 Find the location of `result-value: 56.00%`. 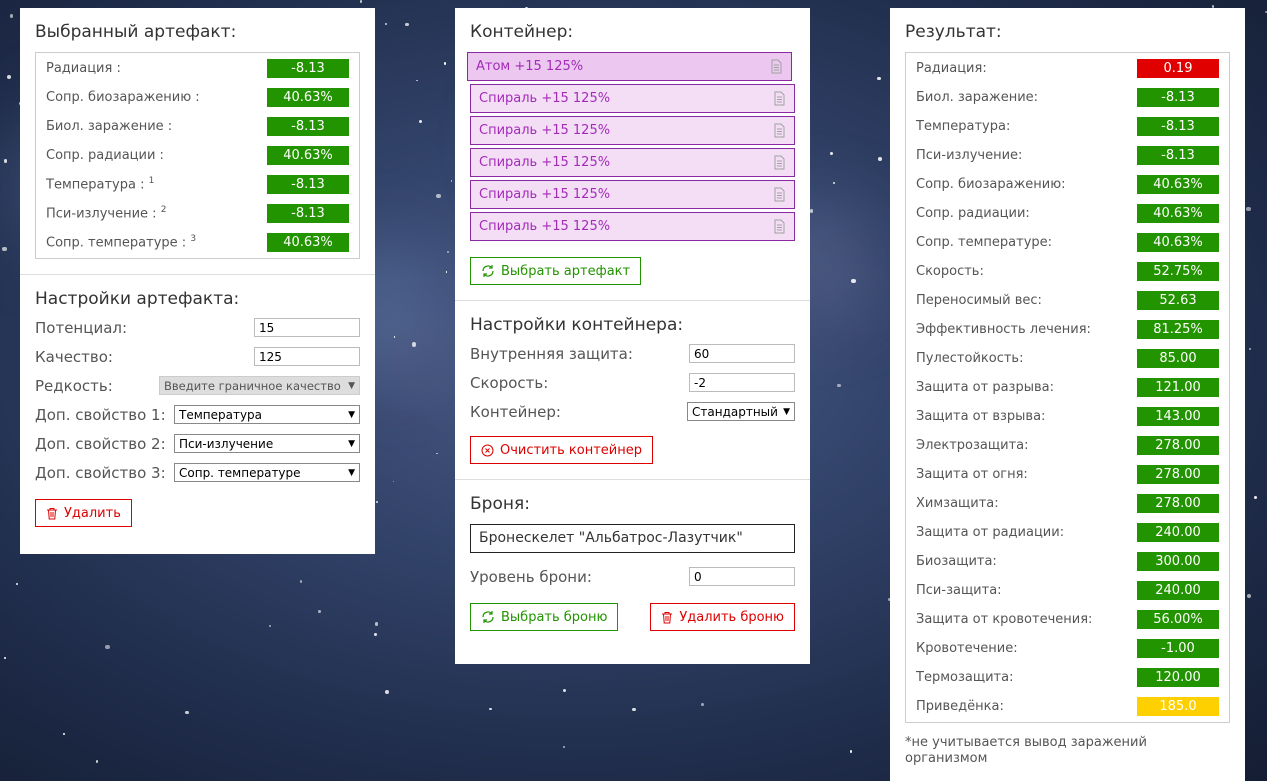

result-value: 56.00% is located at coordinates (1178, 619).